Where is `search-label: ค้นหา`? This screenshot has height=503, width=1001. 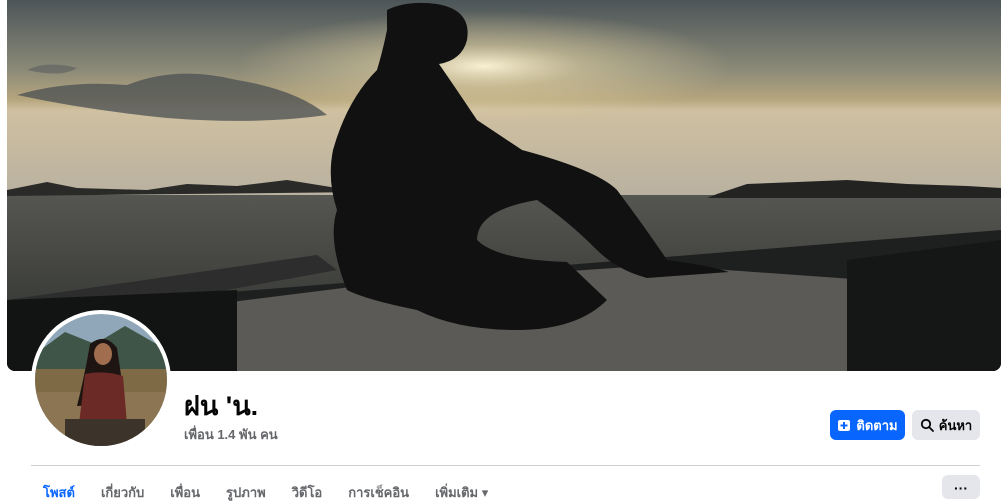
search-label: ค้นหา is located at coordinates (955, 425).